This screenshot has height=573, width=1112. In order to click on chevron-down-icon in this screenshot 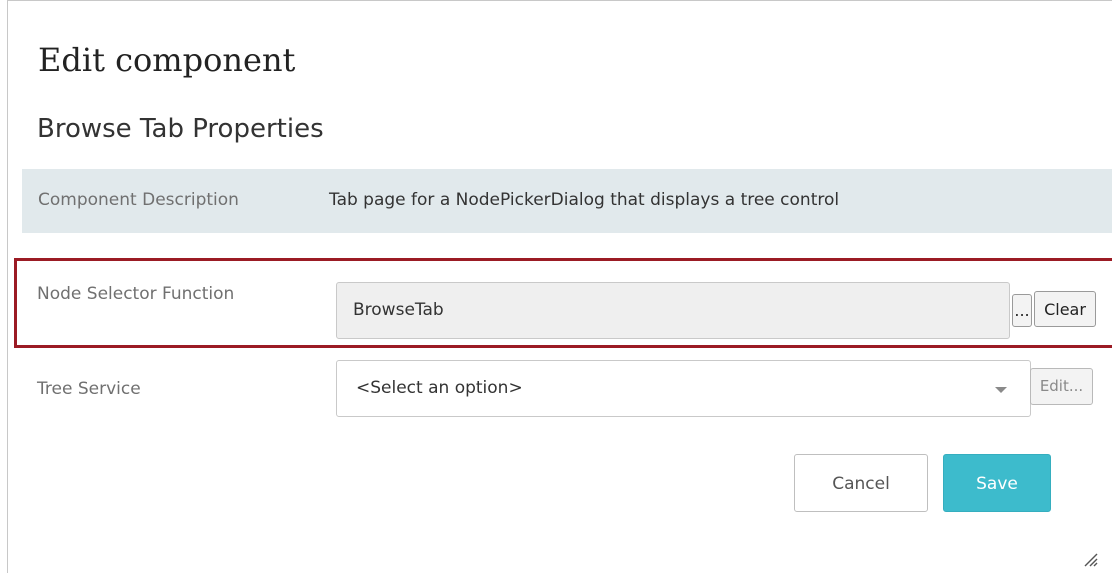, I will do `click(1001, 390)`.